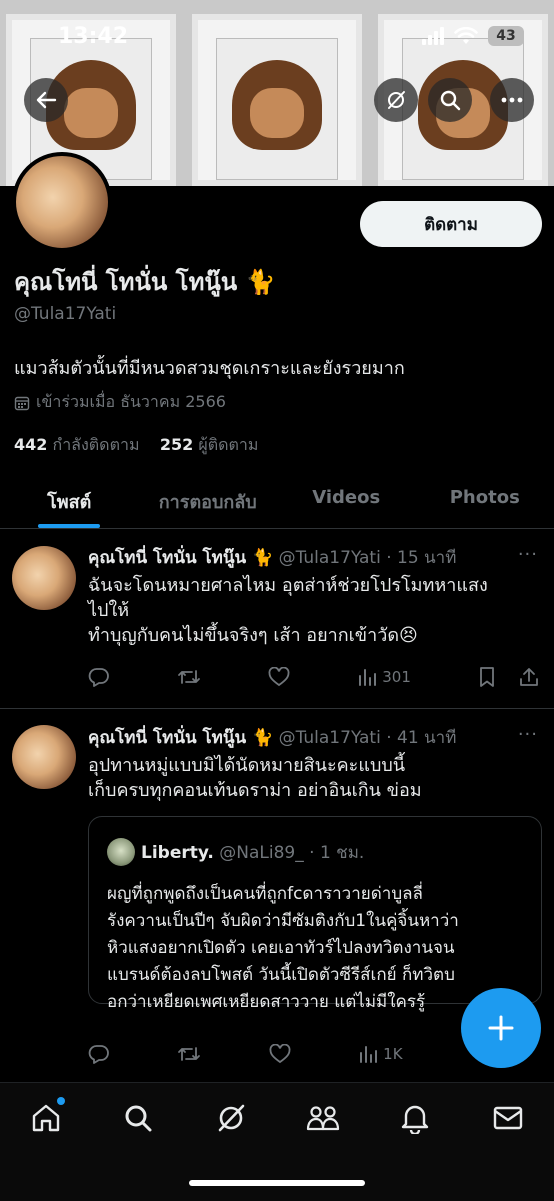 This screenshot has width=554, height=1201. What do you see at coordinates (61, 1101) in the screenshot?
I see `home-notification-dot` at bounding box center [61, 1101].